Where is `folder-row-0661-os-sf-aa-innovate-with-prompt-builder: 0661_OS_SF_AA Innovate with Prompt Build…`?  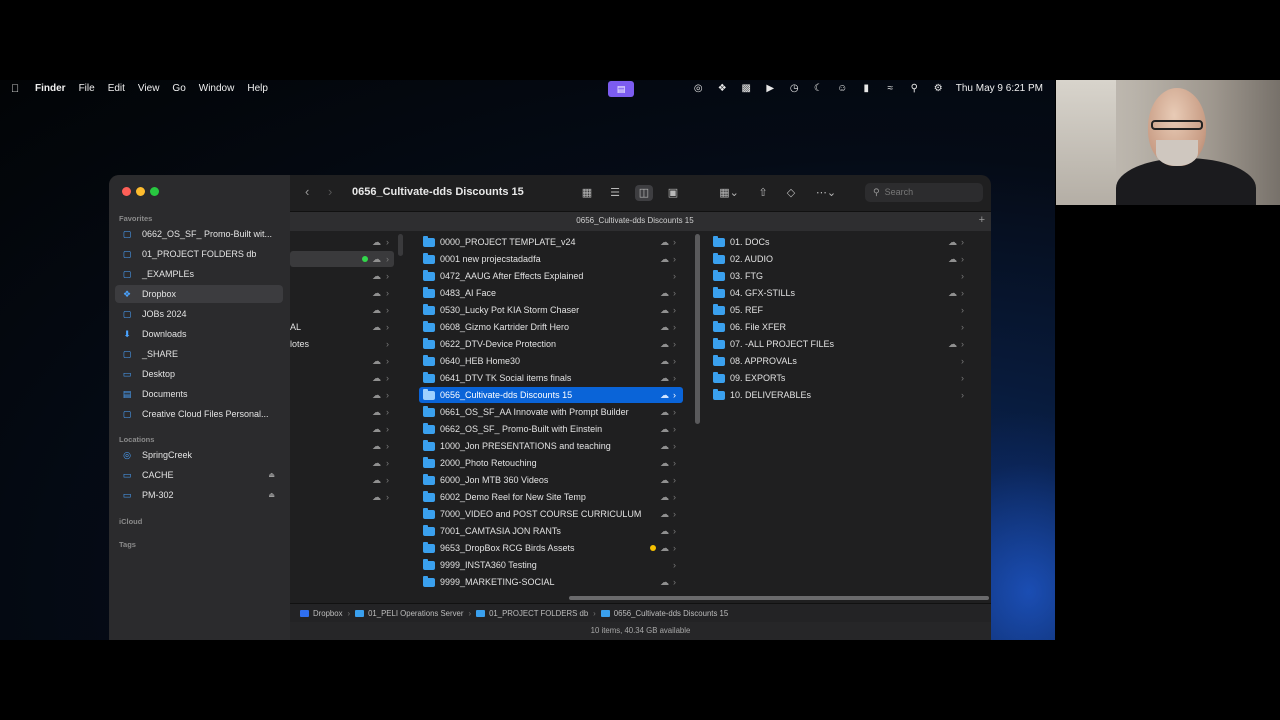
folder-row-0661-os-sf-aa-innovate-with-prompt-builder: 0661_OS_SF_AA Innovate with Prompt Build… is located at coordinates (551, 412).